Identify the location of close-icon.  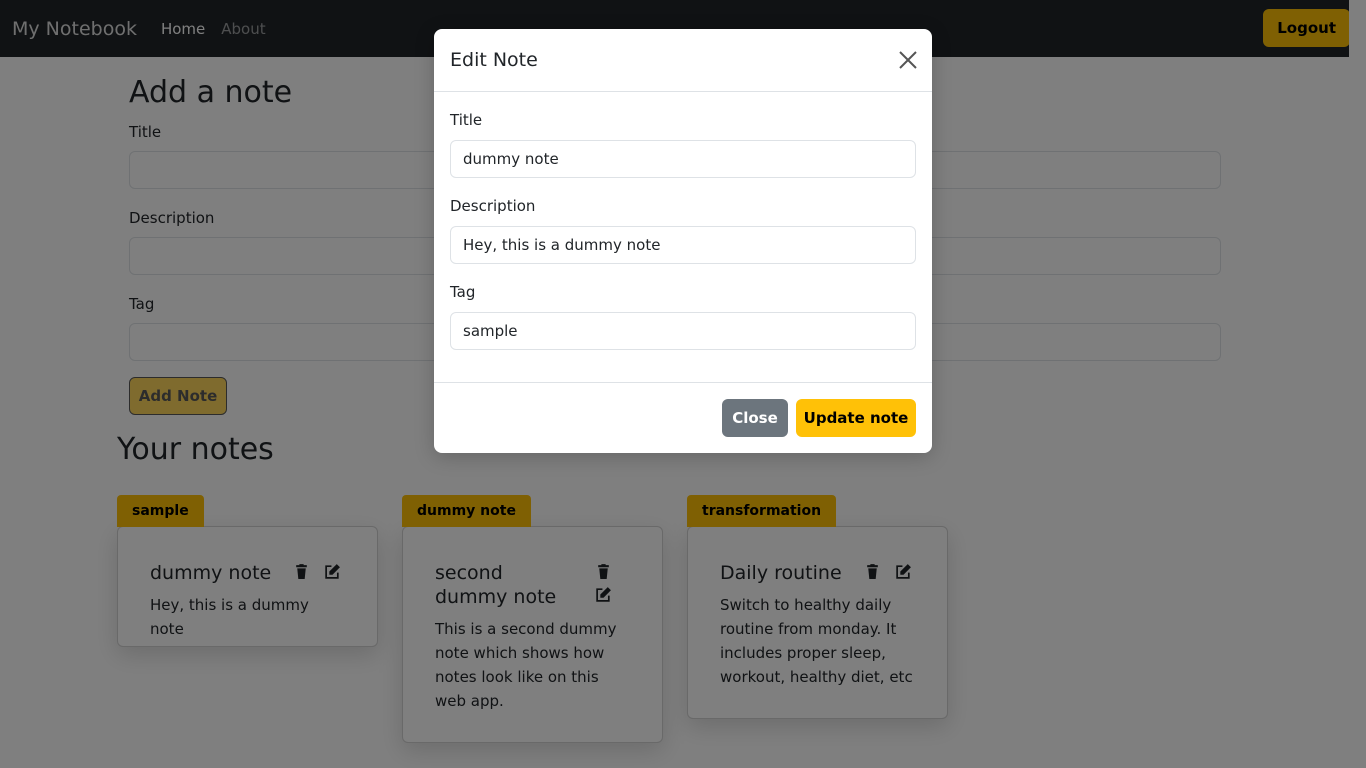
(908, 60).